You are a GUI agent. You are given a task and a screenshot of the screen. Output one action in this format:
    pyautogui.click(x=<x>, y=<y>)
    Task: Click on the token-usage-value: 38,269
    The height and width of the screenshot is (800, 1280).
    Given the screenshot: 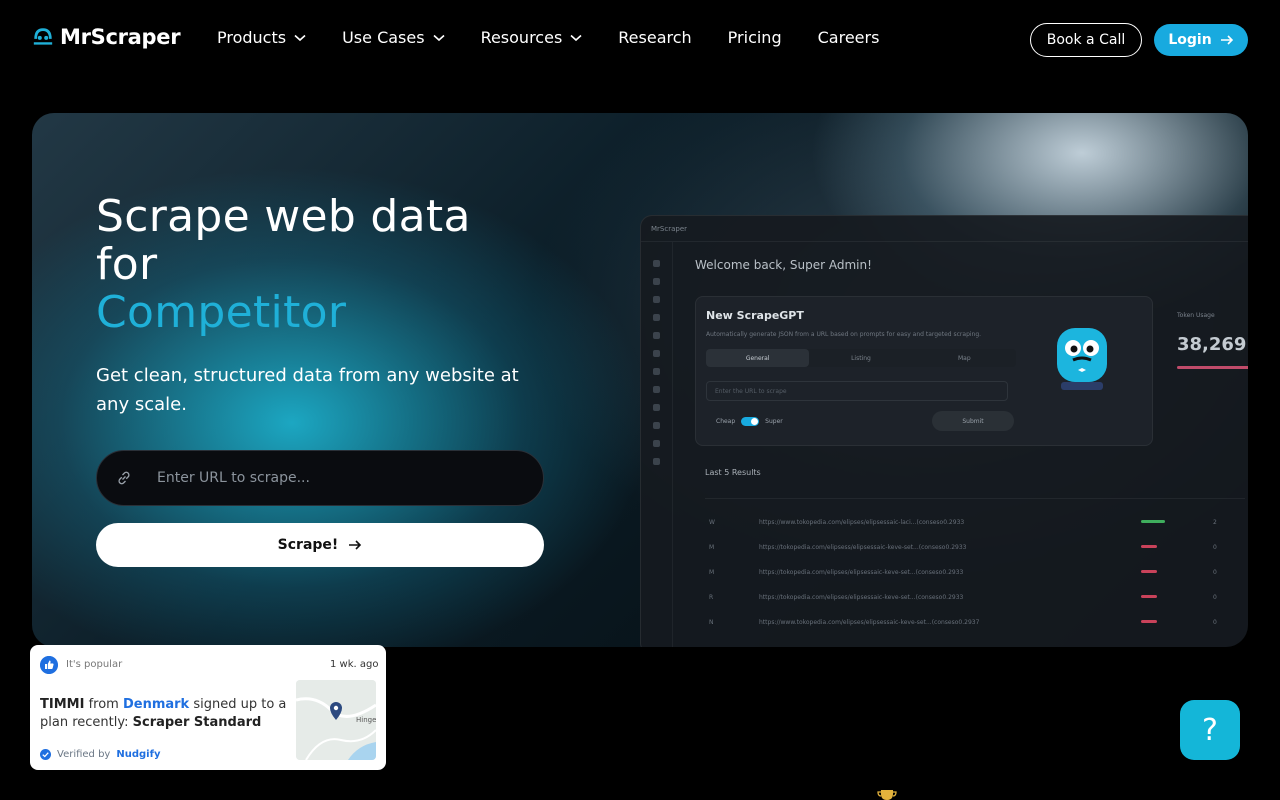 What is the action you would take?
    pyautogui.click(x=1212, y=344)
    